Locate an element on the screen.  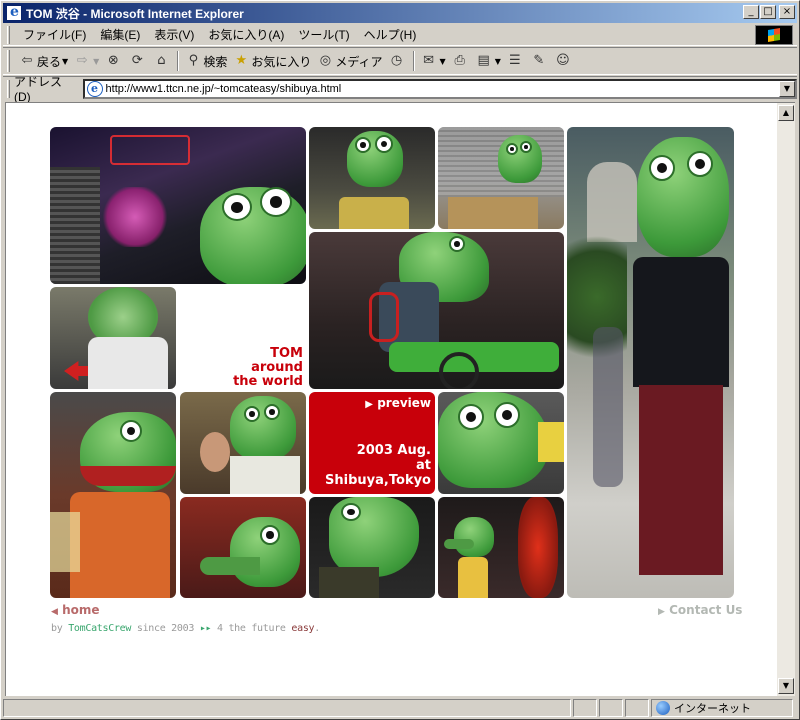
photo-croc-open-mouth is located at coordinates (113, 495).